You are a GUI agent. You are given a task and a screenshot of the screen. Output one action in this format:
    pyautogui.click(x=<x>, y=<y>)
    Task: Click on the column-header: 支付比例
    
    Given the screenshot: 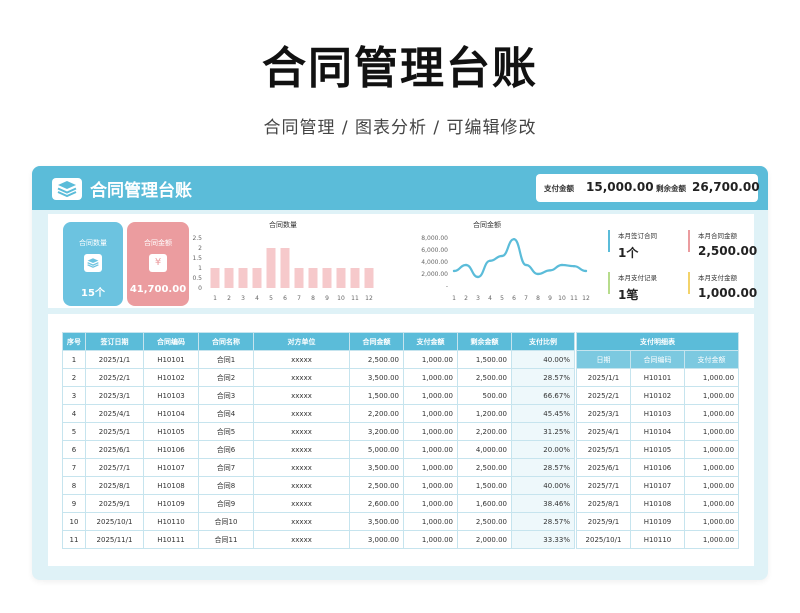 What is the action you would take?
    pyautogui.click(x=543, y=341)
    